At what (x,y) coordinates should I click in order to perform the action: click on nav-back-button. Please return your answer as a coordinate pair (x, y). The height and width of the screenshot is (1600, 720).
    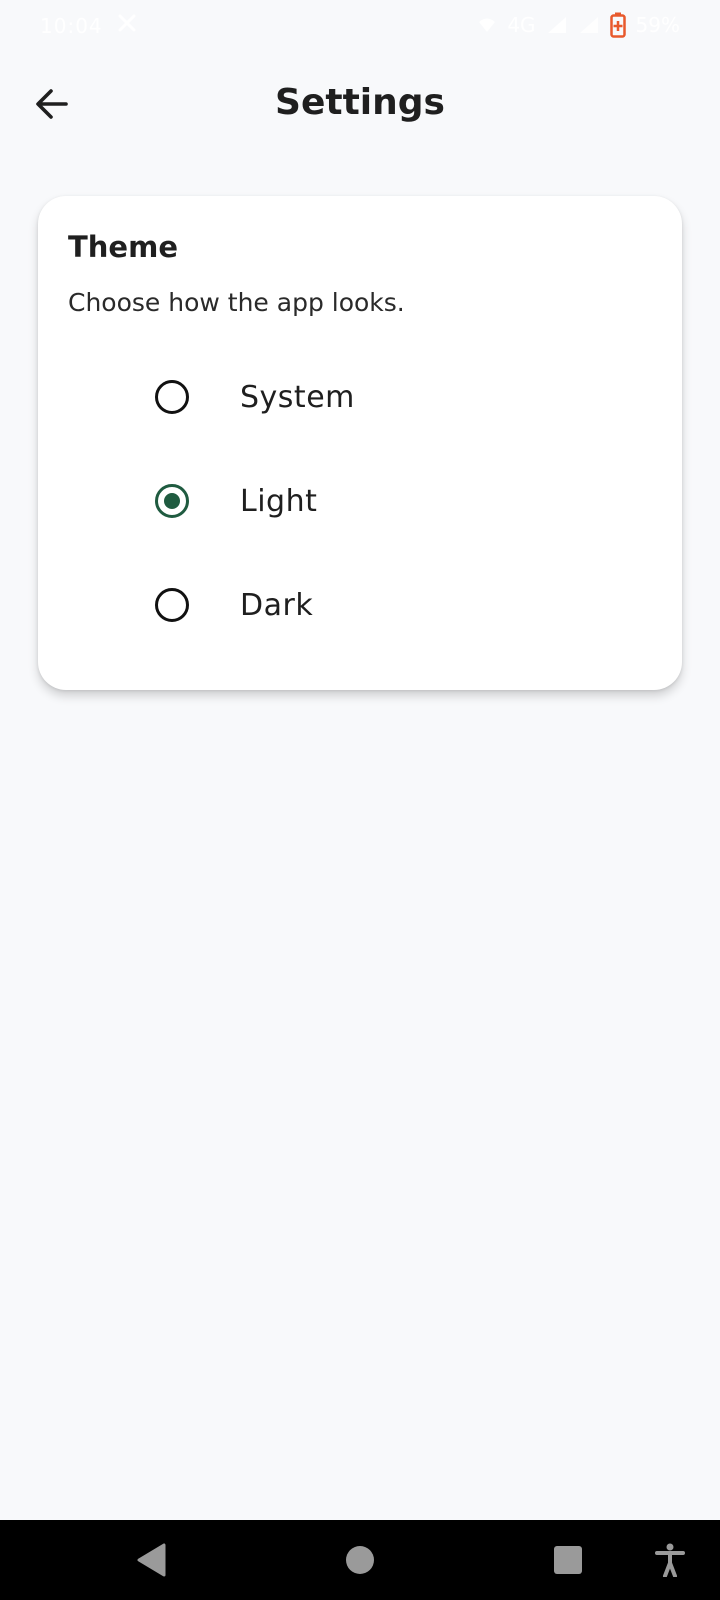
    Looking at the image, I should click on (152, 1560).